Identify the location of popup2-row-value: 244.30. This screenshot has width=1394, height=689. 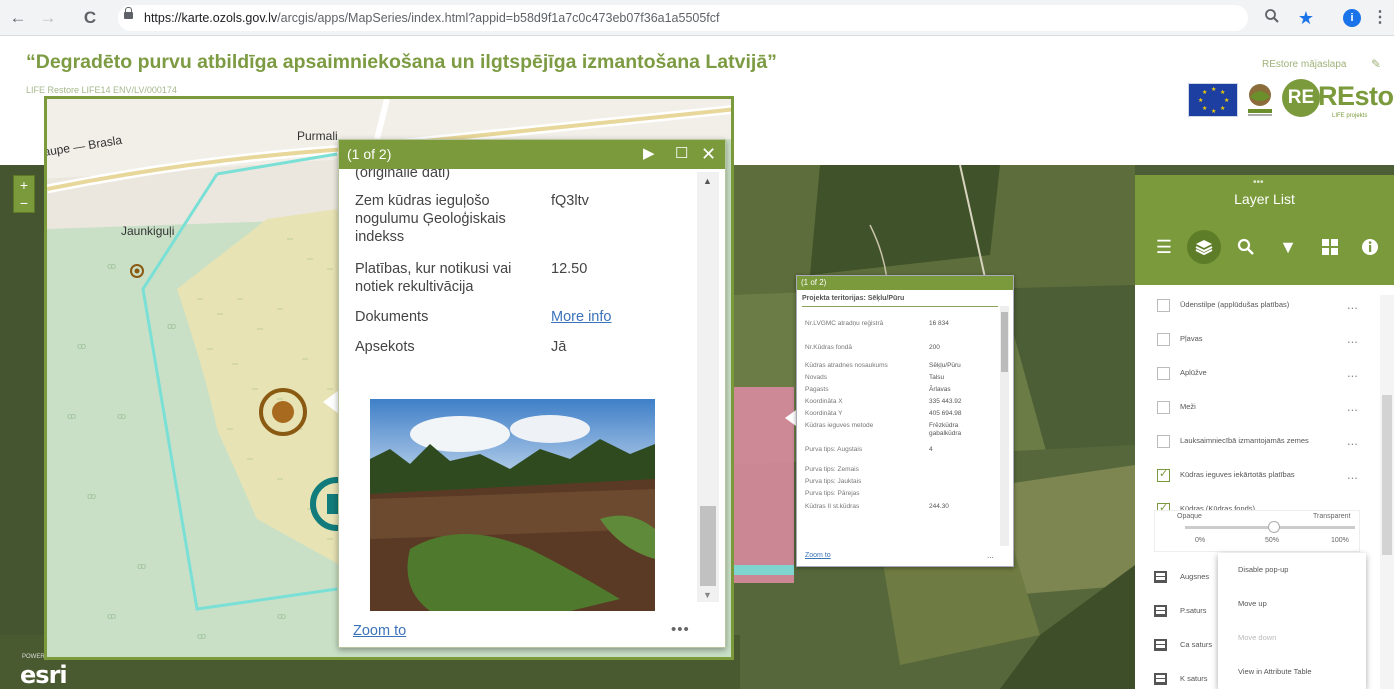
(939, 506).